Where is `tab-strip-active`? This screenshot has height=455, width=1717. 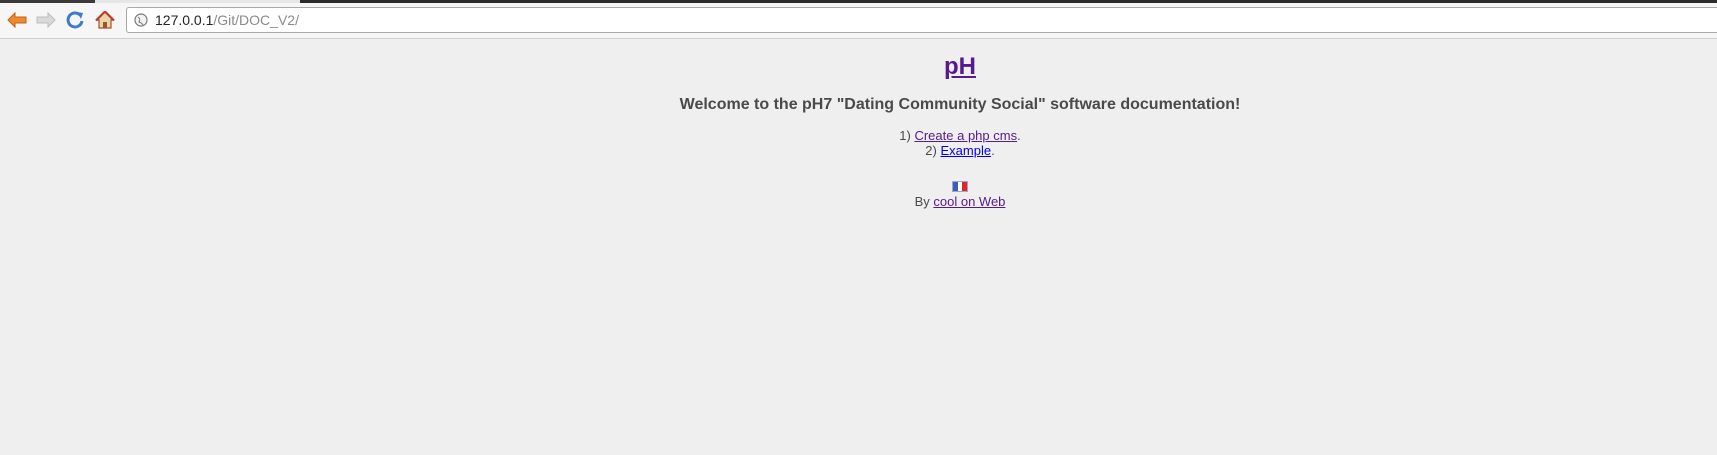
tab-strip-active is located at coordinates (47, 1).